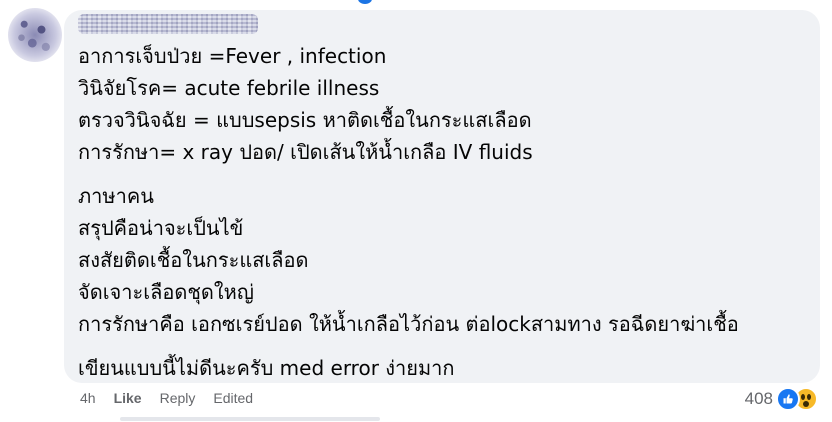 This screenshot has width=832, height=422. I want to click on reply-button: Reply, so click(178, 398).